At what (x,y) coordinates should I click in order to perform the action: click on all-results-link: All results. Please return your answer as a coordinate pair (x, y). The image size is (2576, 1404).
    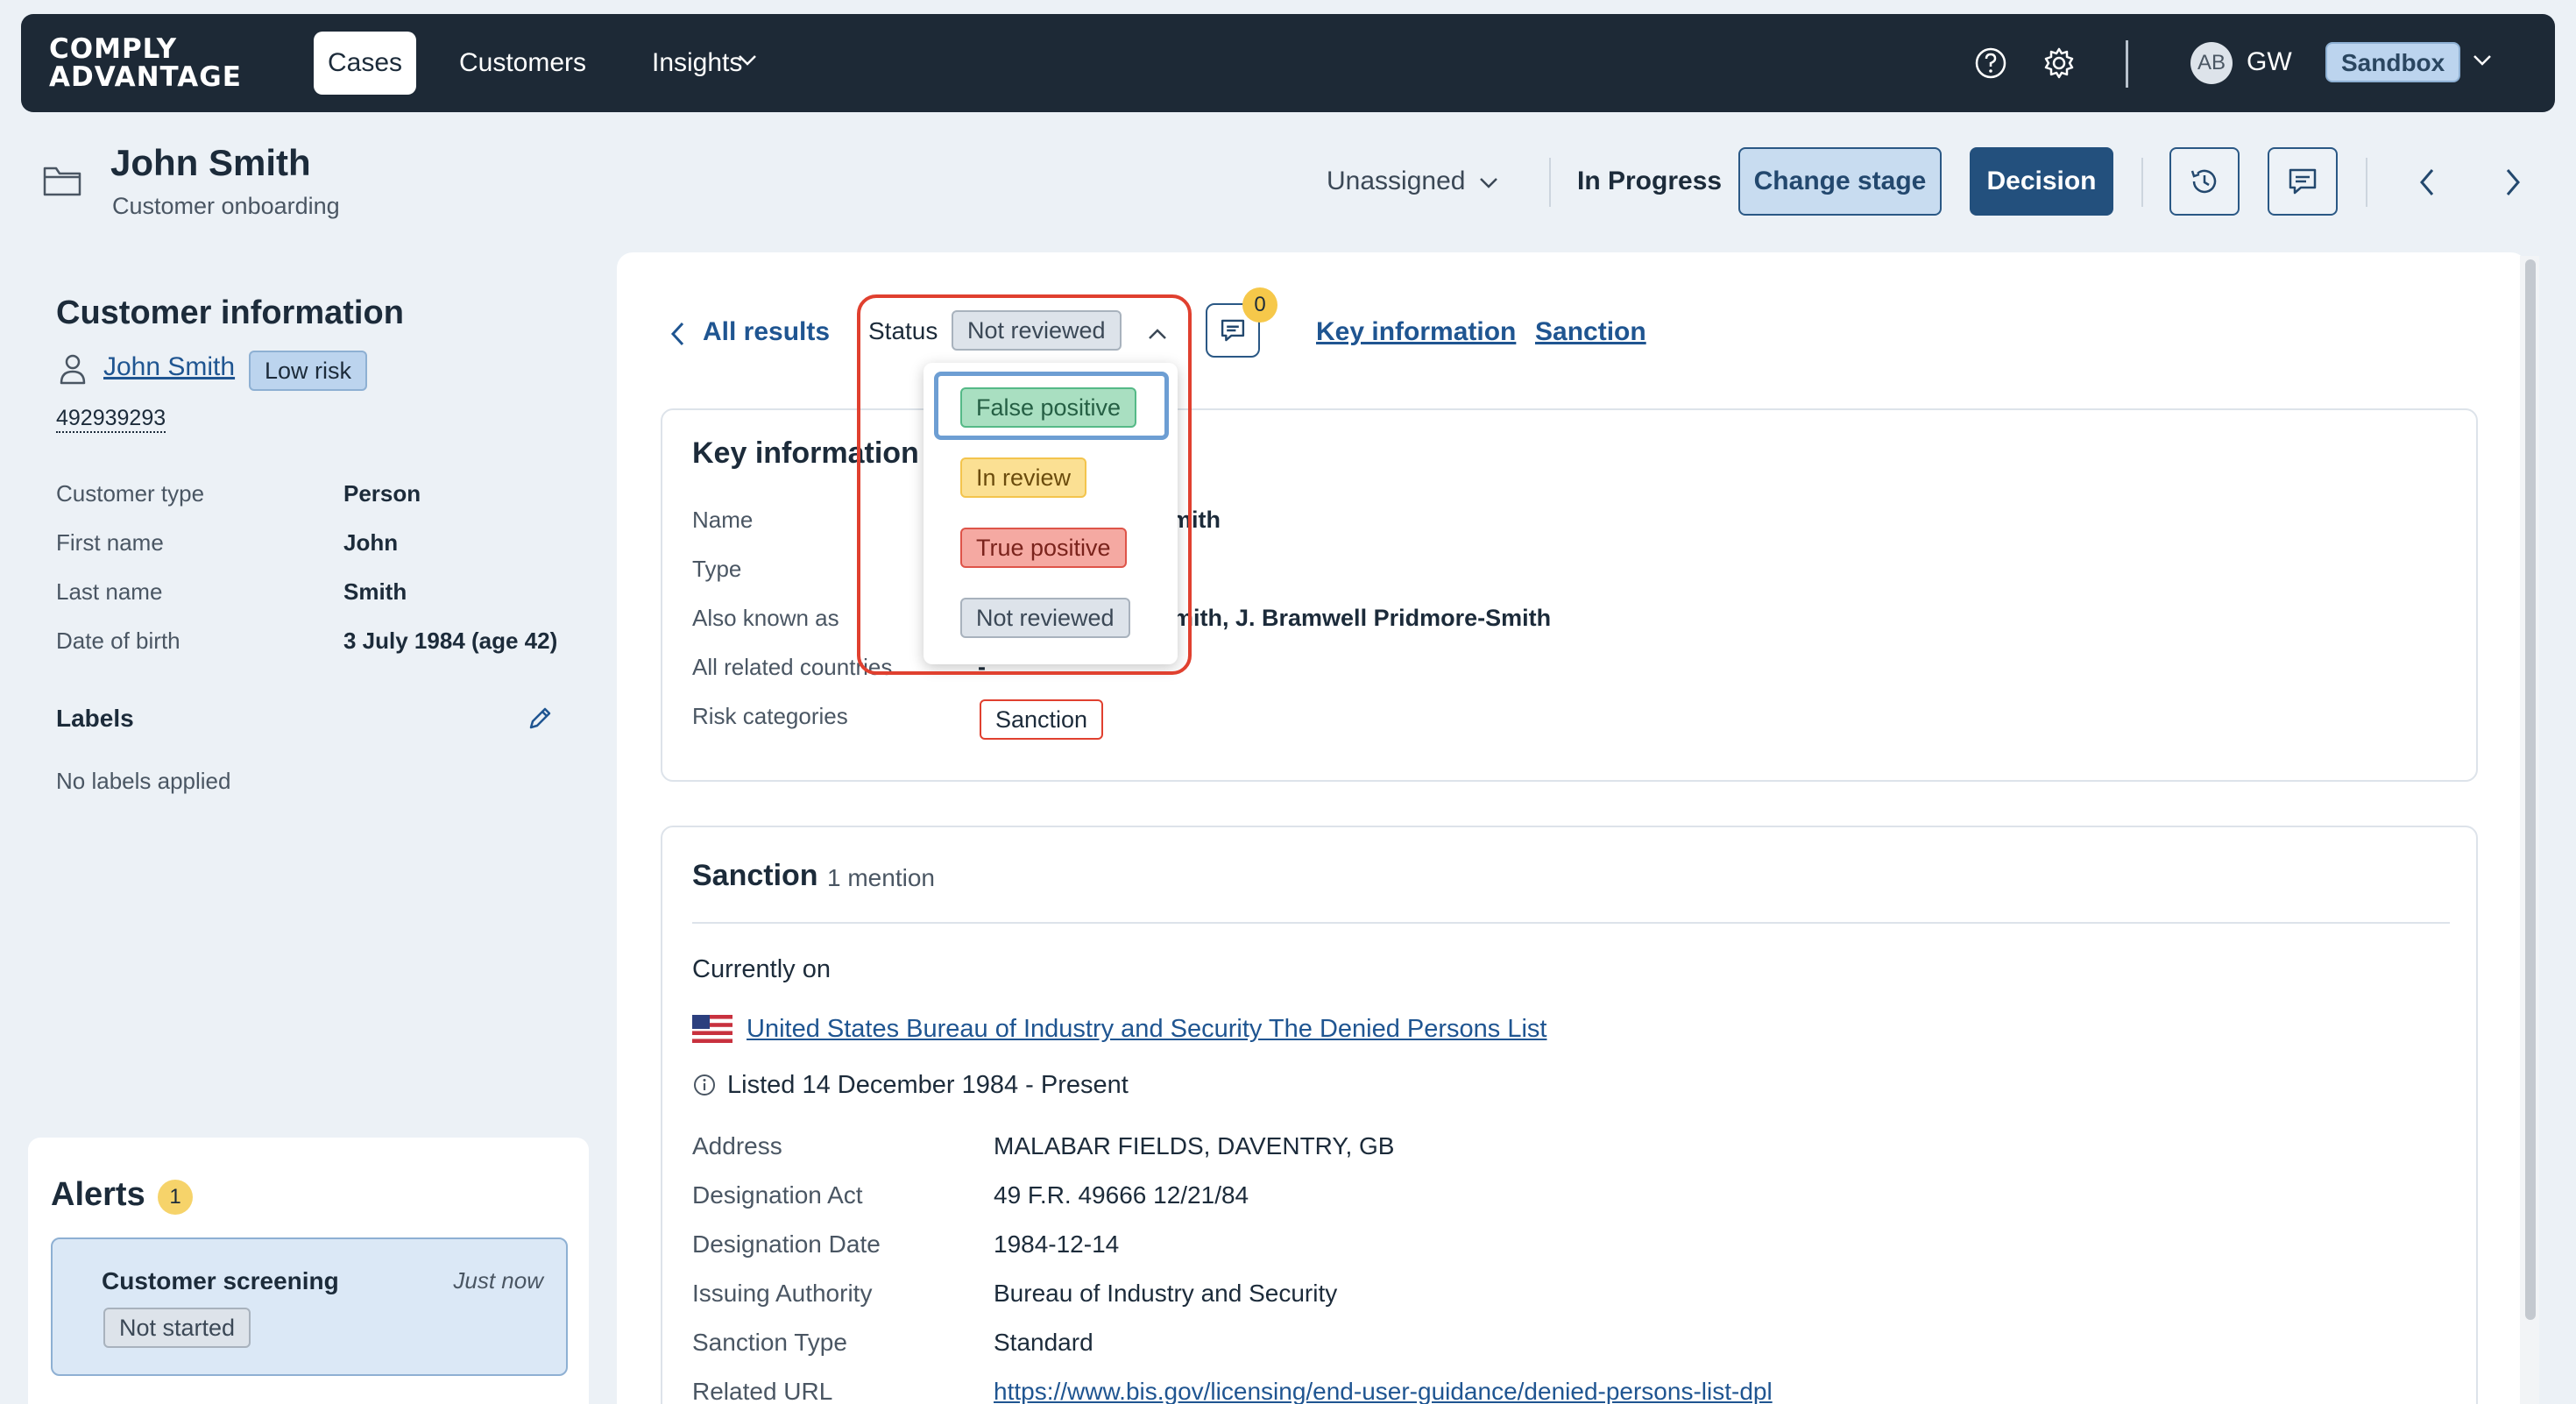
    Looking at the image, I should click on (766, 332).